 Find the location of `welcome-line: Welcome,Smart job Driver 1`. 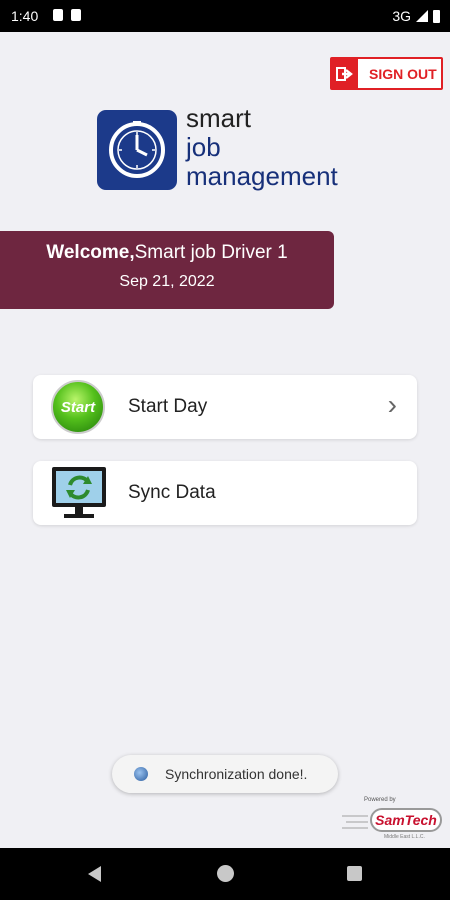

welcome-line: Welcome,Smart job Driver 1 is located at coordinates (167, 253).